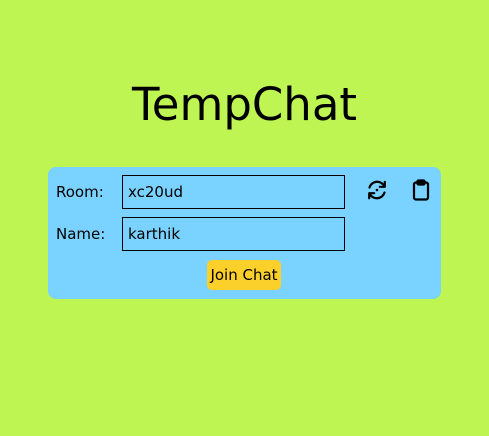 This screenshot has width=489, height=436. I want to click on join-chat-button: Join Chat, so click(244, 275).